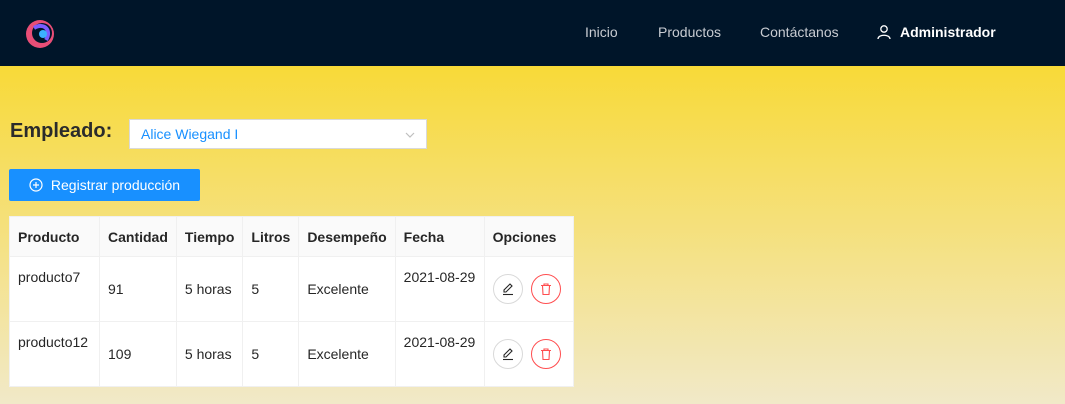 The width and height of the screenshot is (1065, 404). I want to click on user-name: Administrador, so click(948, 32).